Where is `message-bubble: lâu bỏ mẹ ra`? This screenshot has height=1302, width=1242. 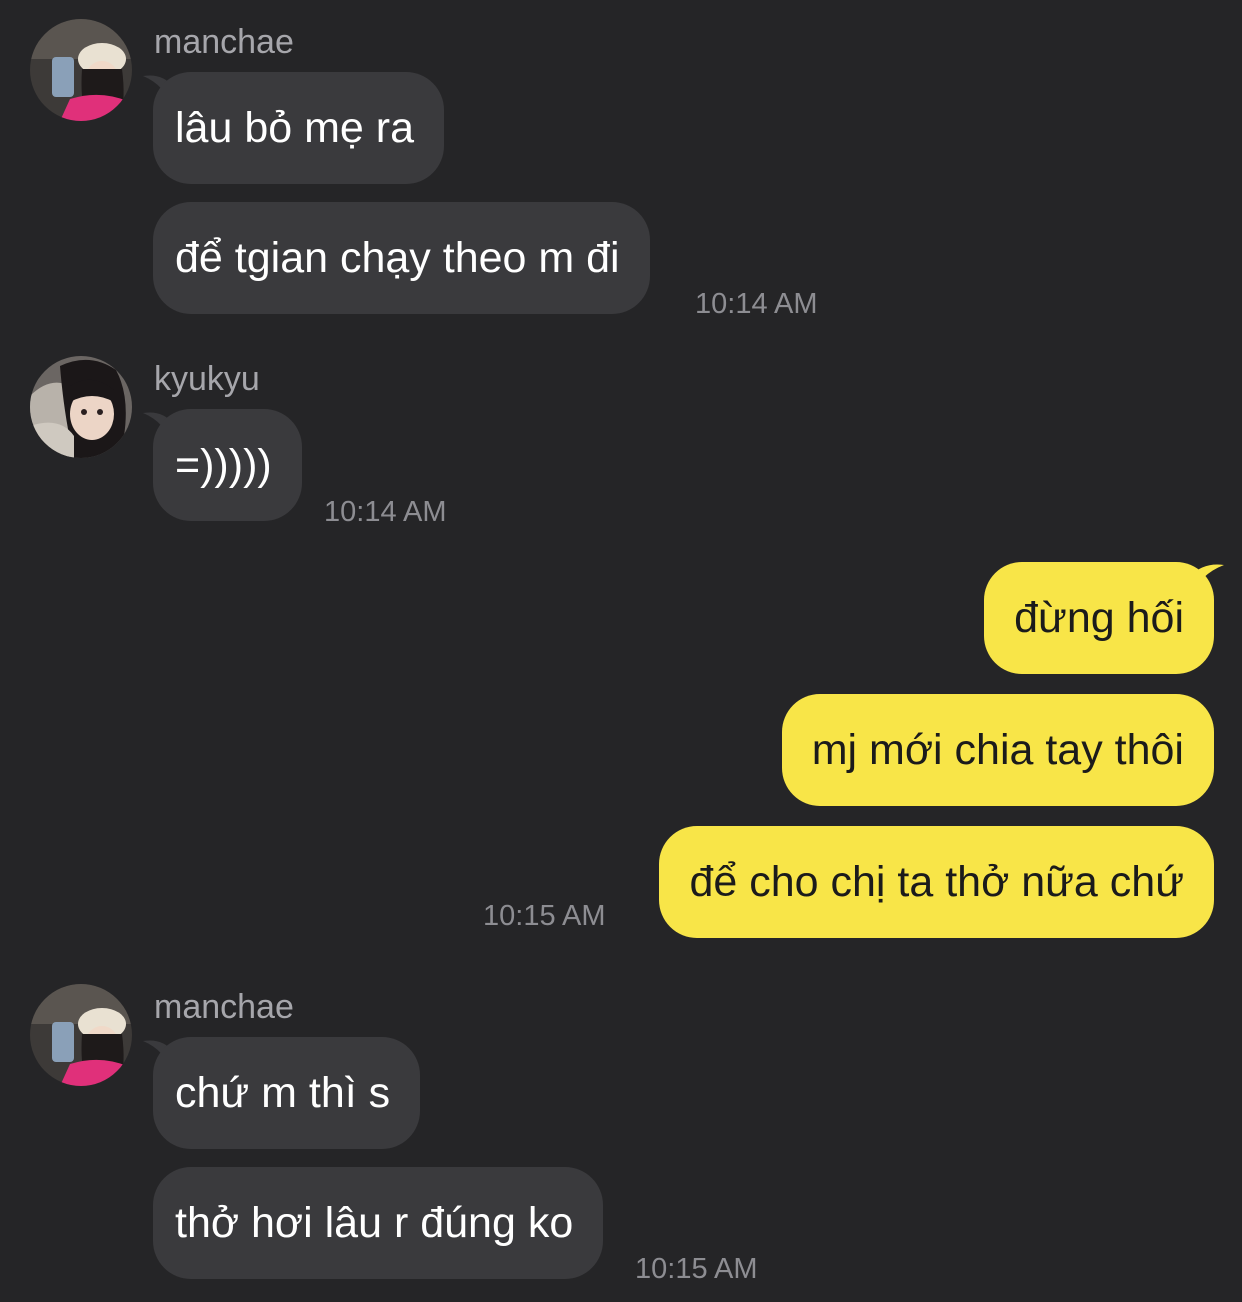
message-bubble: lâu bỏ mẹ ra is located at coordinates (299, 128).